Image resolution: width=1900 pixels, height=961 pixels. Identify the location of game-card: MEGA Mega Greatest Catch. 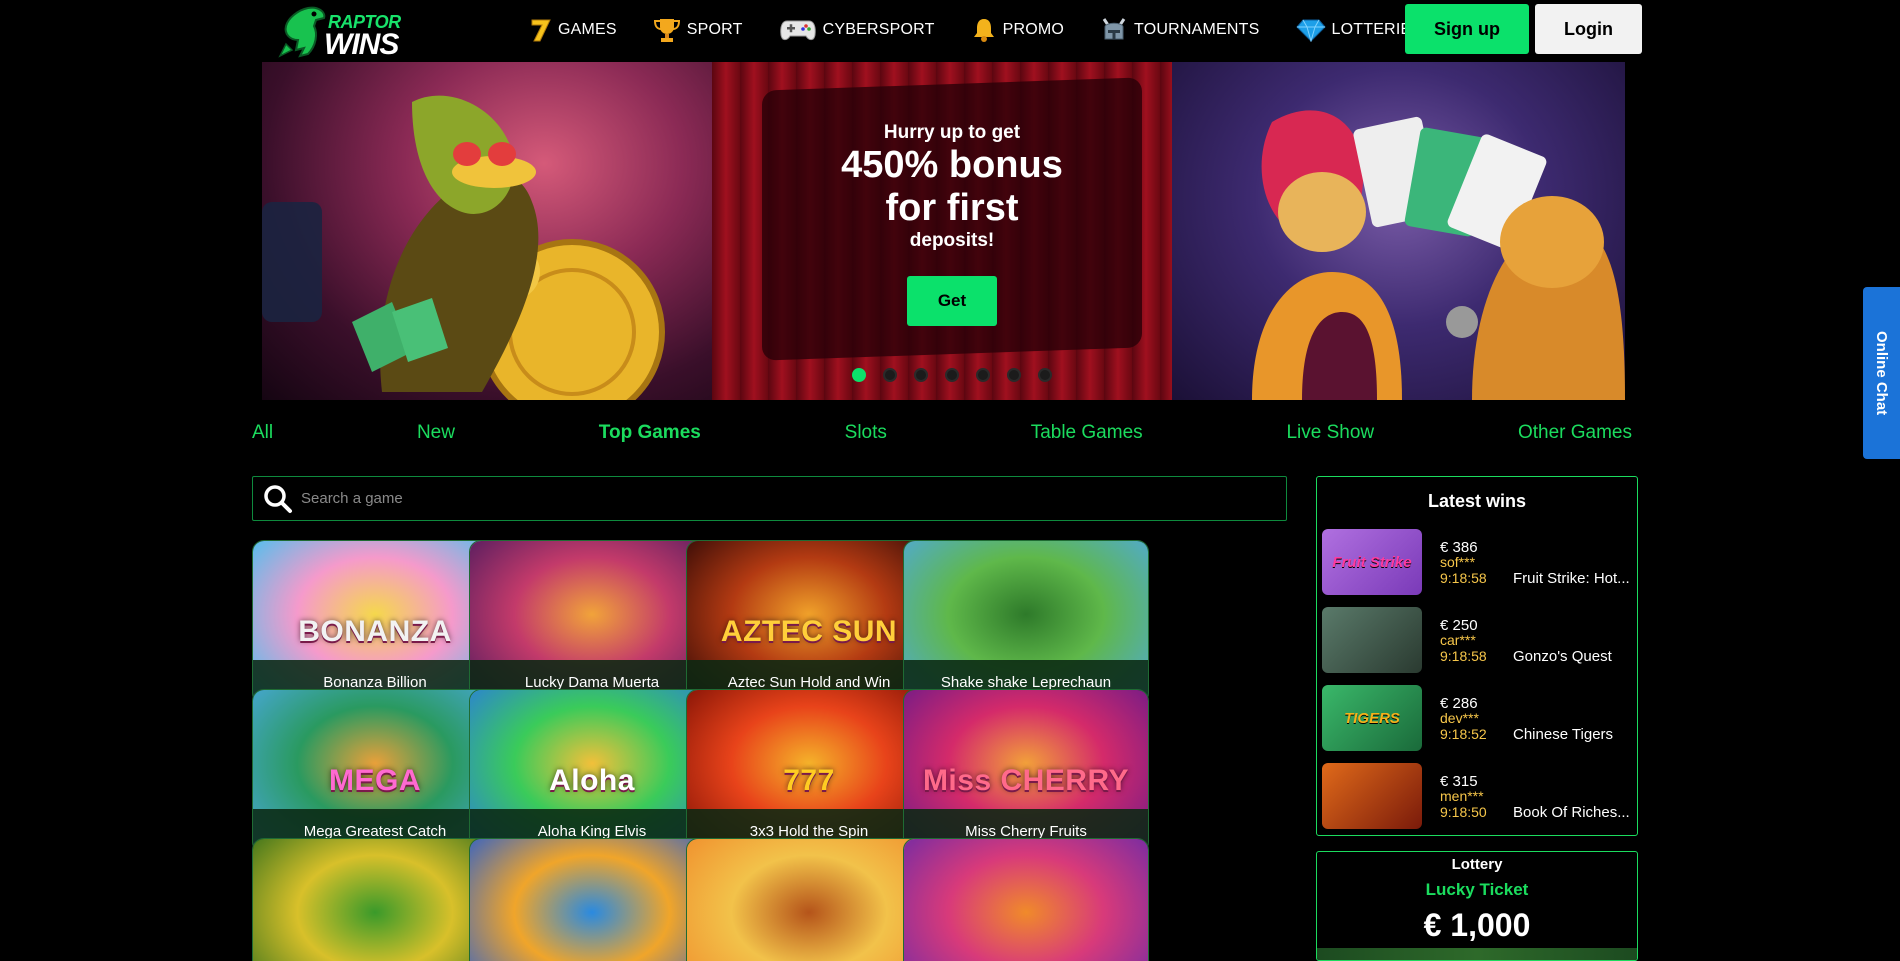
(375, 771).